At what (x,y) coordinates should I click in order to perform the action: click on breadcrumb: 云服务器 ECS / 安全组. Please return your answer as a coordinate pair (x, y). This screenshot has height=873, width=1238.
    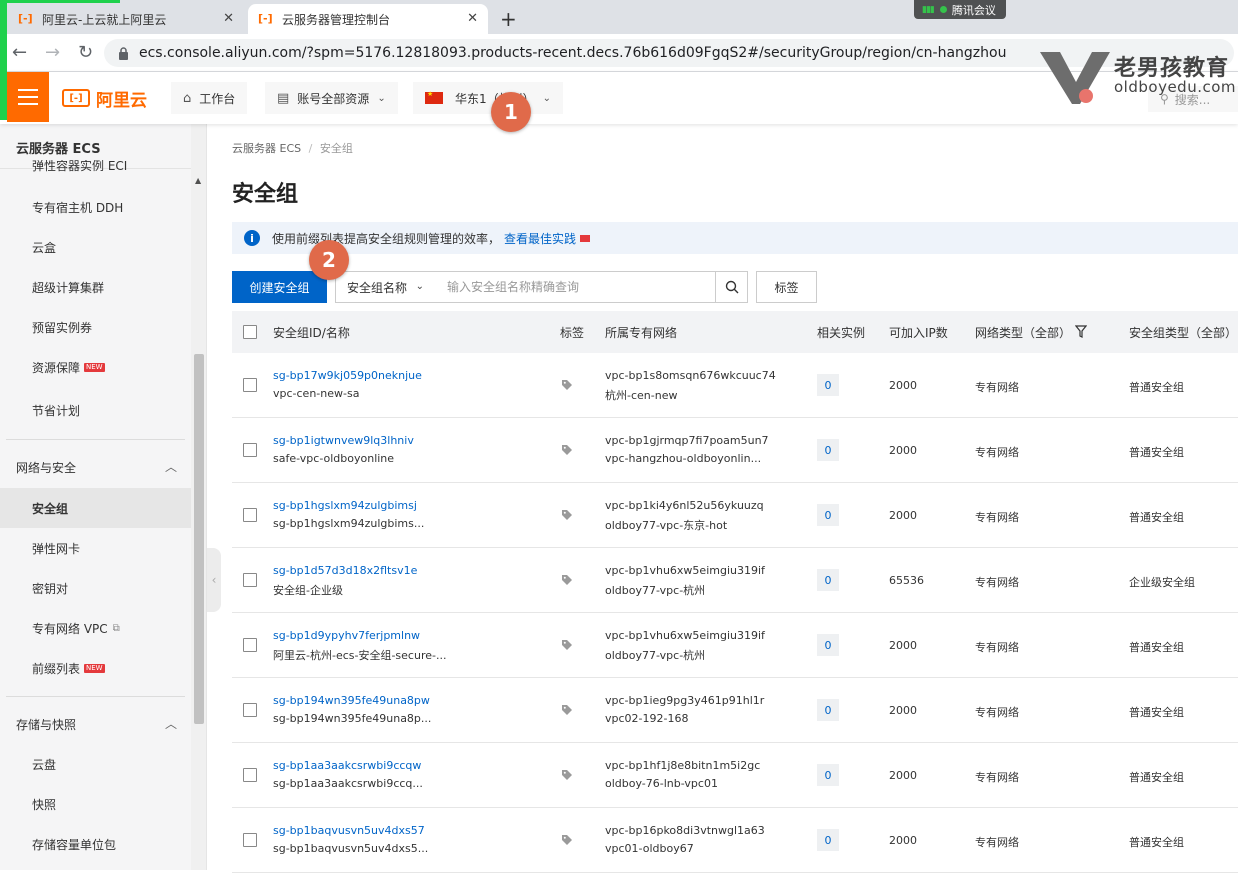
    Looking at the image, I should click on (292, 148).